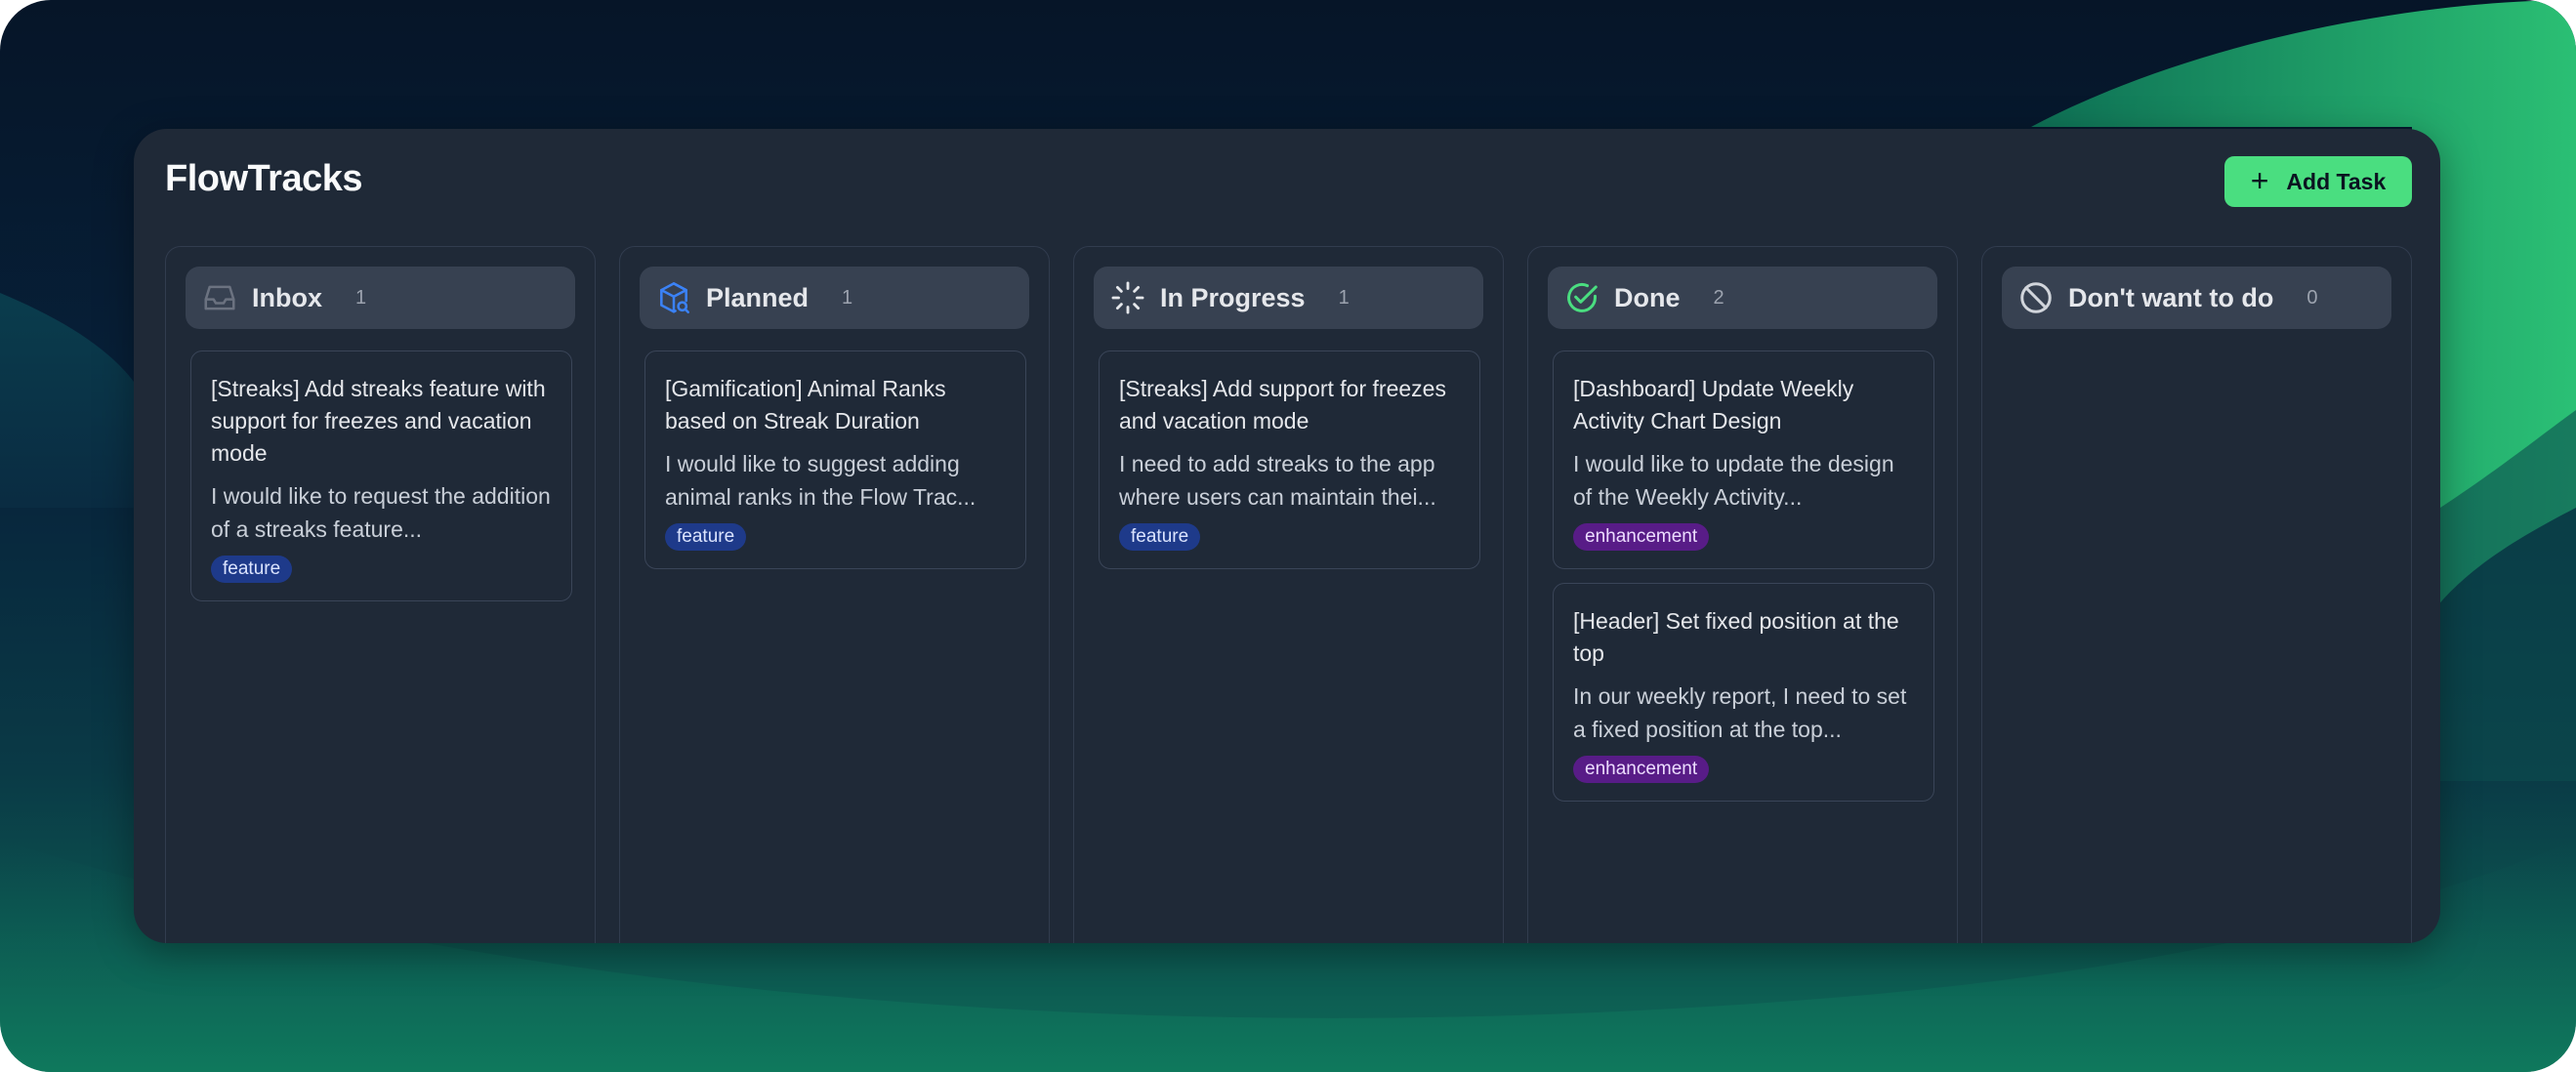 The width and height of the screenshot is (2576, 1072). What do you see at coordinates (220, 298) in the screenshot?
I see `inbox-icon` at bounding box center [220, 298].